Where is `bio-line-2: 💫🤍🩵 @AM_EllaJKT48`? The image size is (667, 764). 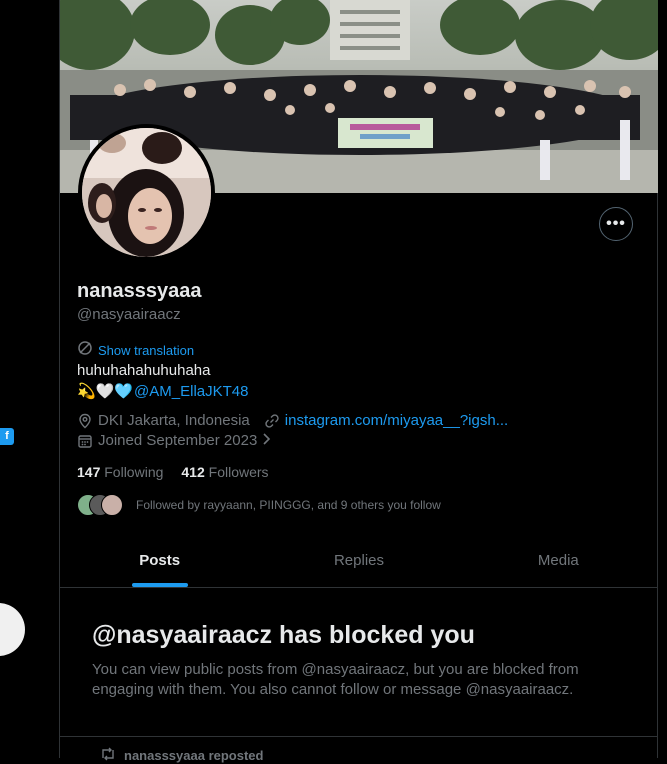 bio-line-2: 💫🤍🩵 @AM_EllaJKT48 is located at coordinates (162, 391).